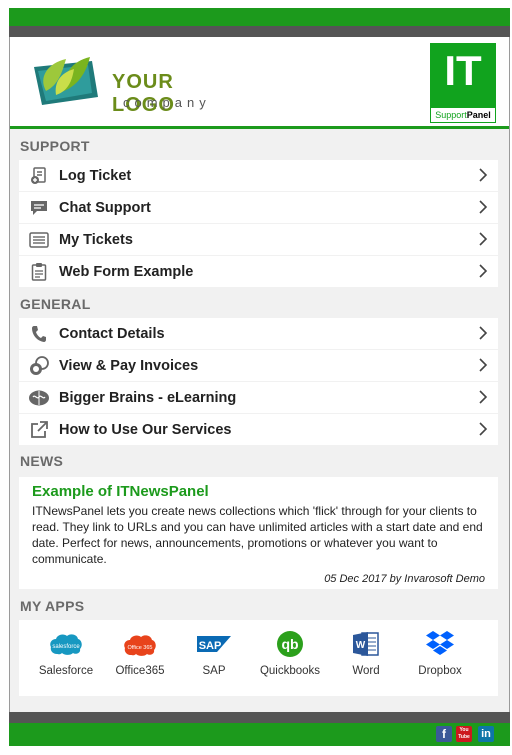  What do you see at coordinates (42, 461) in the screenshot?
I see `section-title-news: NEWS` at bounding box center [42, 461].